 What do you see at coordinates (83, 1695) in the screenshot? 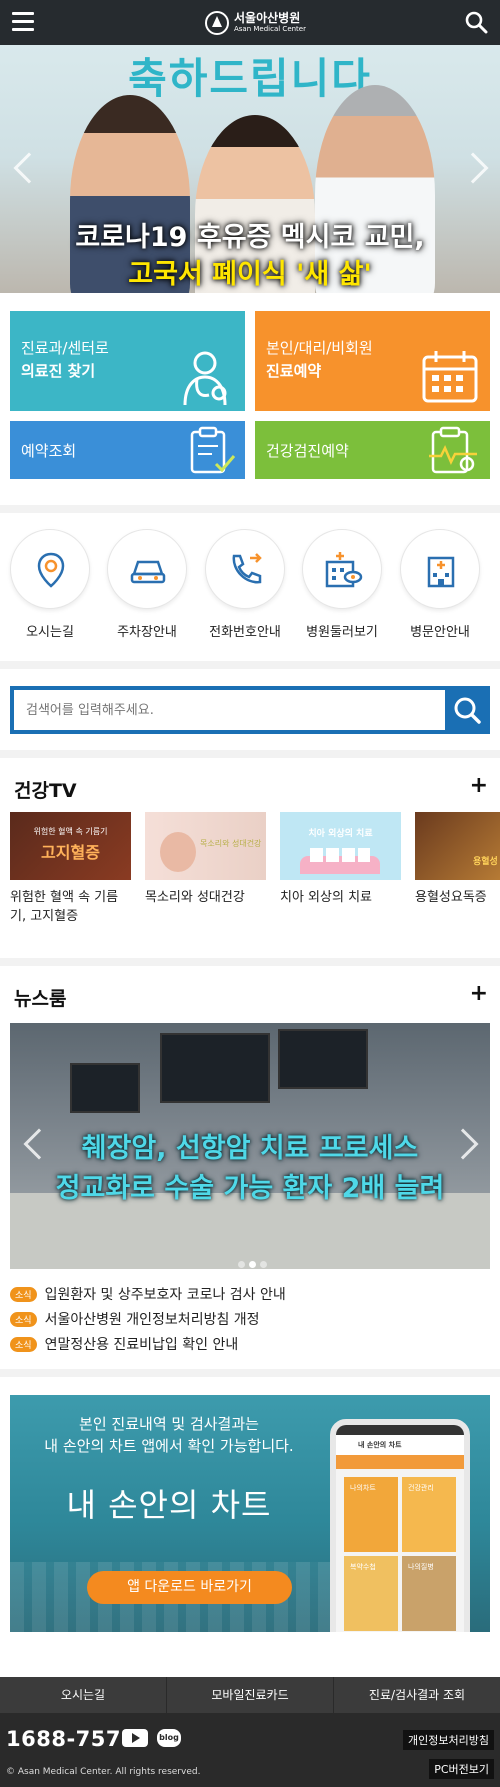
I see `footer-directions-link: 오시는길` at bounding box center [83, 1695].